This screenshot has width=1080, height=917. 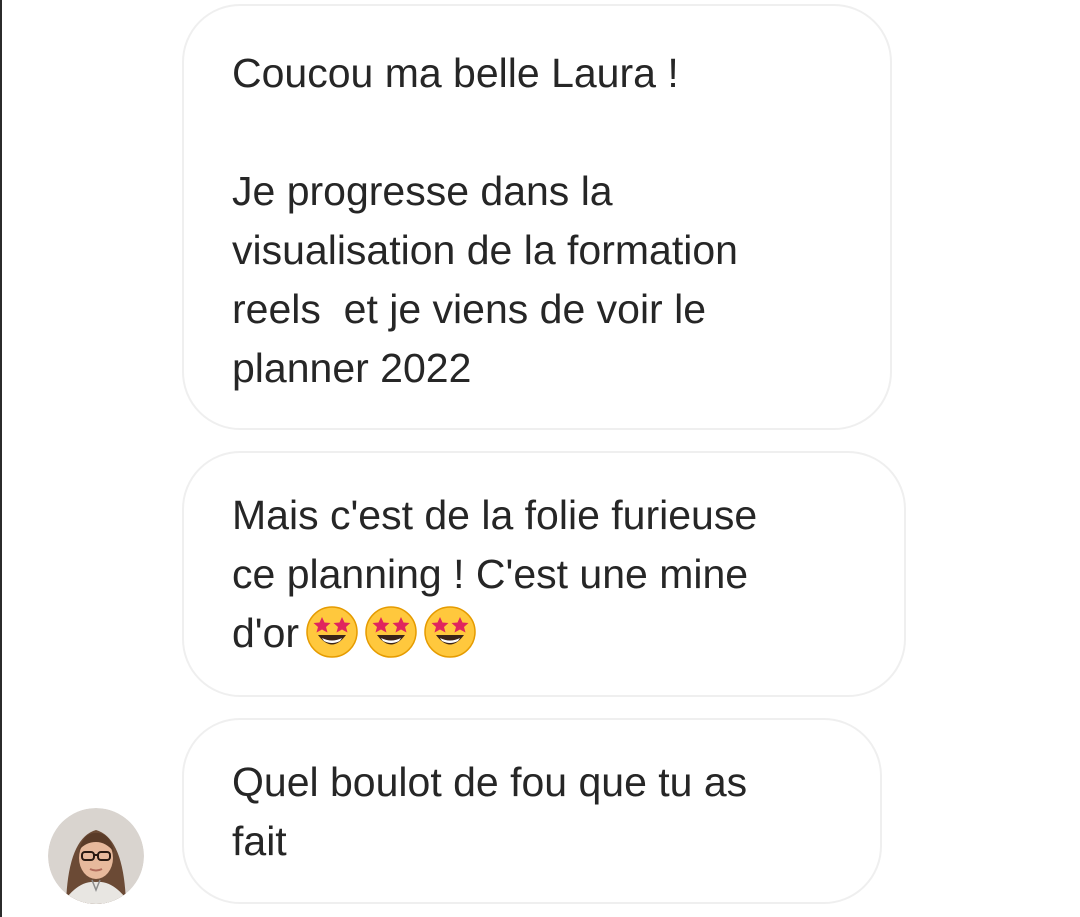 I want to click on message-bubble: Quel boulot de fou que tu as fait, so click(x=532, y=811).